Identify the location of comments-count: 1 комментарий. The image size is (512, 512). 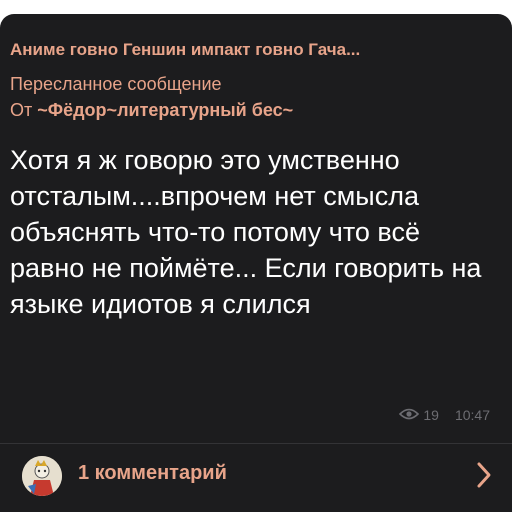
(152, 473).